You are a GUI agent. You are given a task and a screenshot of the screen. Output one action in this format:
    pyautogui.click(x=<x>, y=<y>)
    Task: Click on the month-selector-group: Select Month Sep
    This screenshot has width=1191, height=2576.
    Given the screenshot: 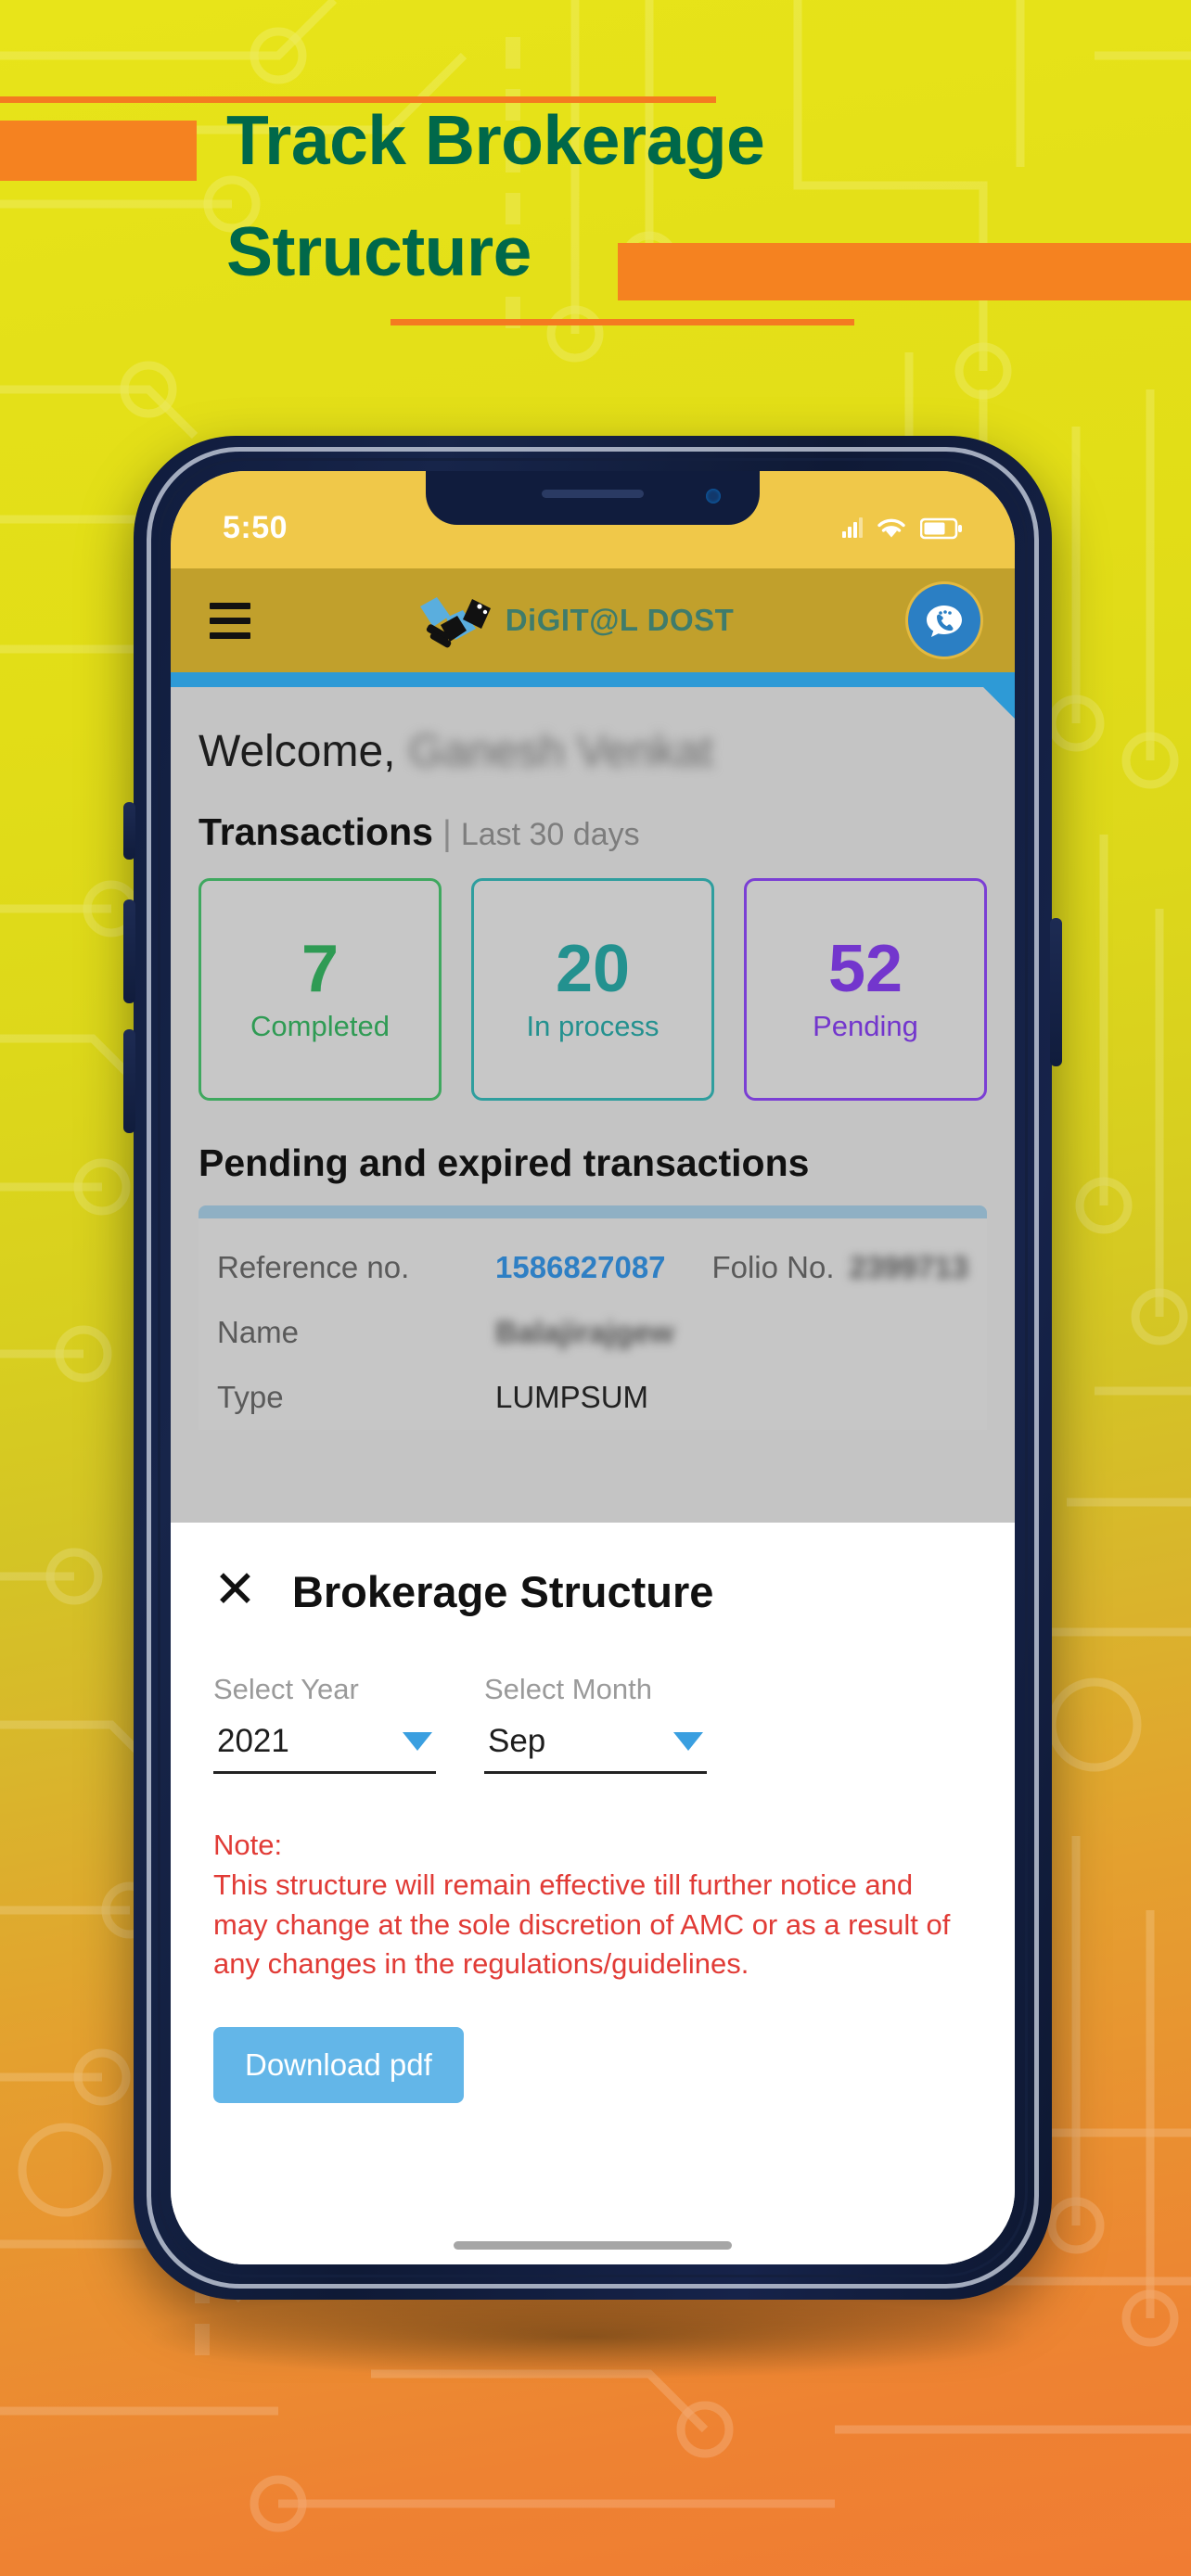 What is the action you would take?
    pyautogui.click(x=595, y=1724)
    